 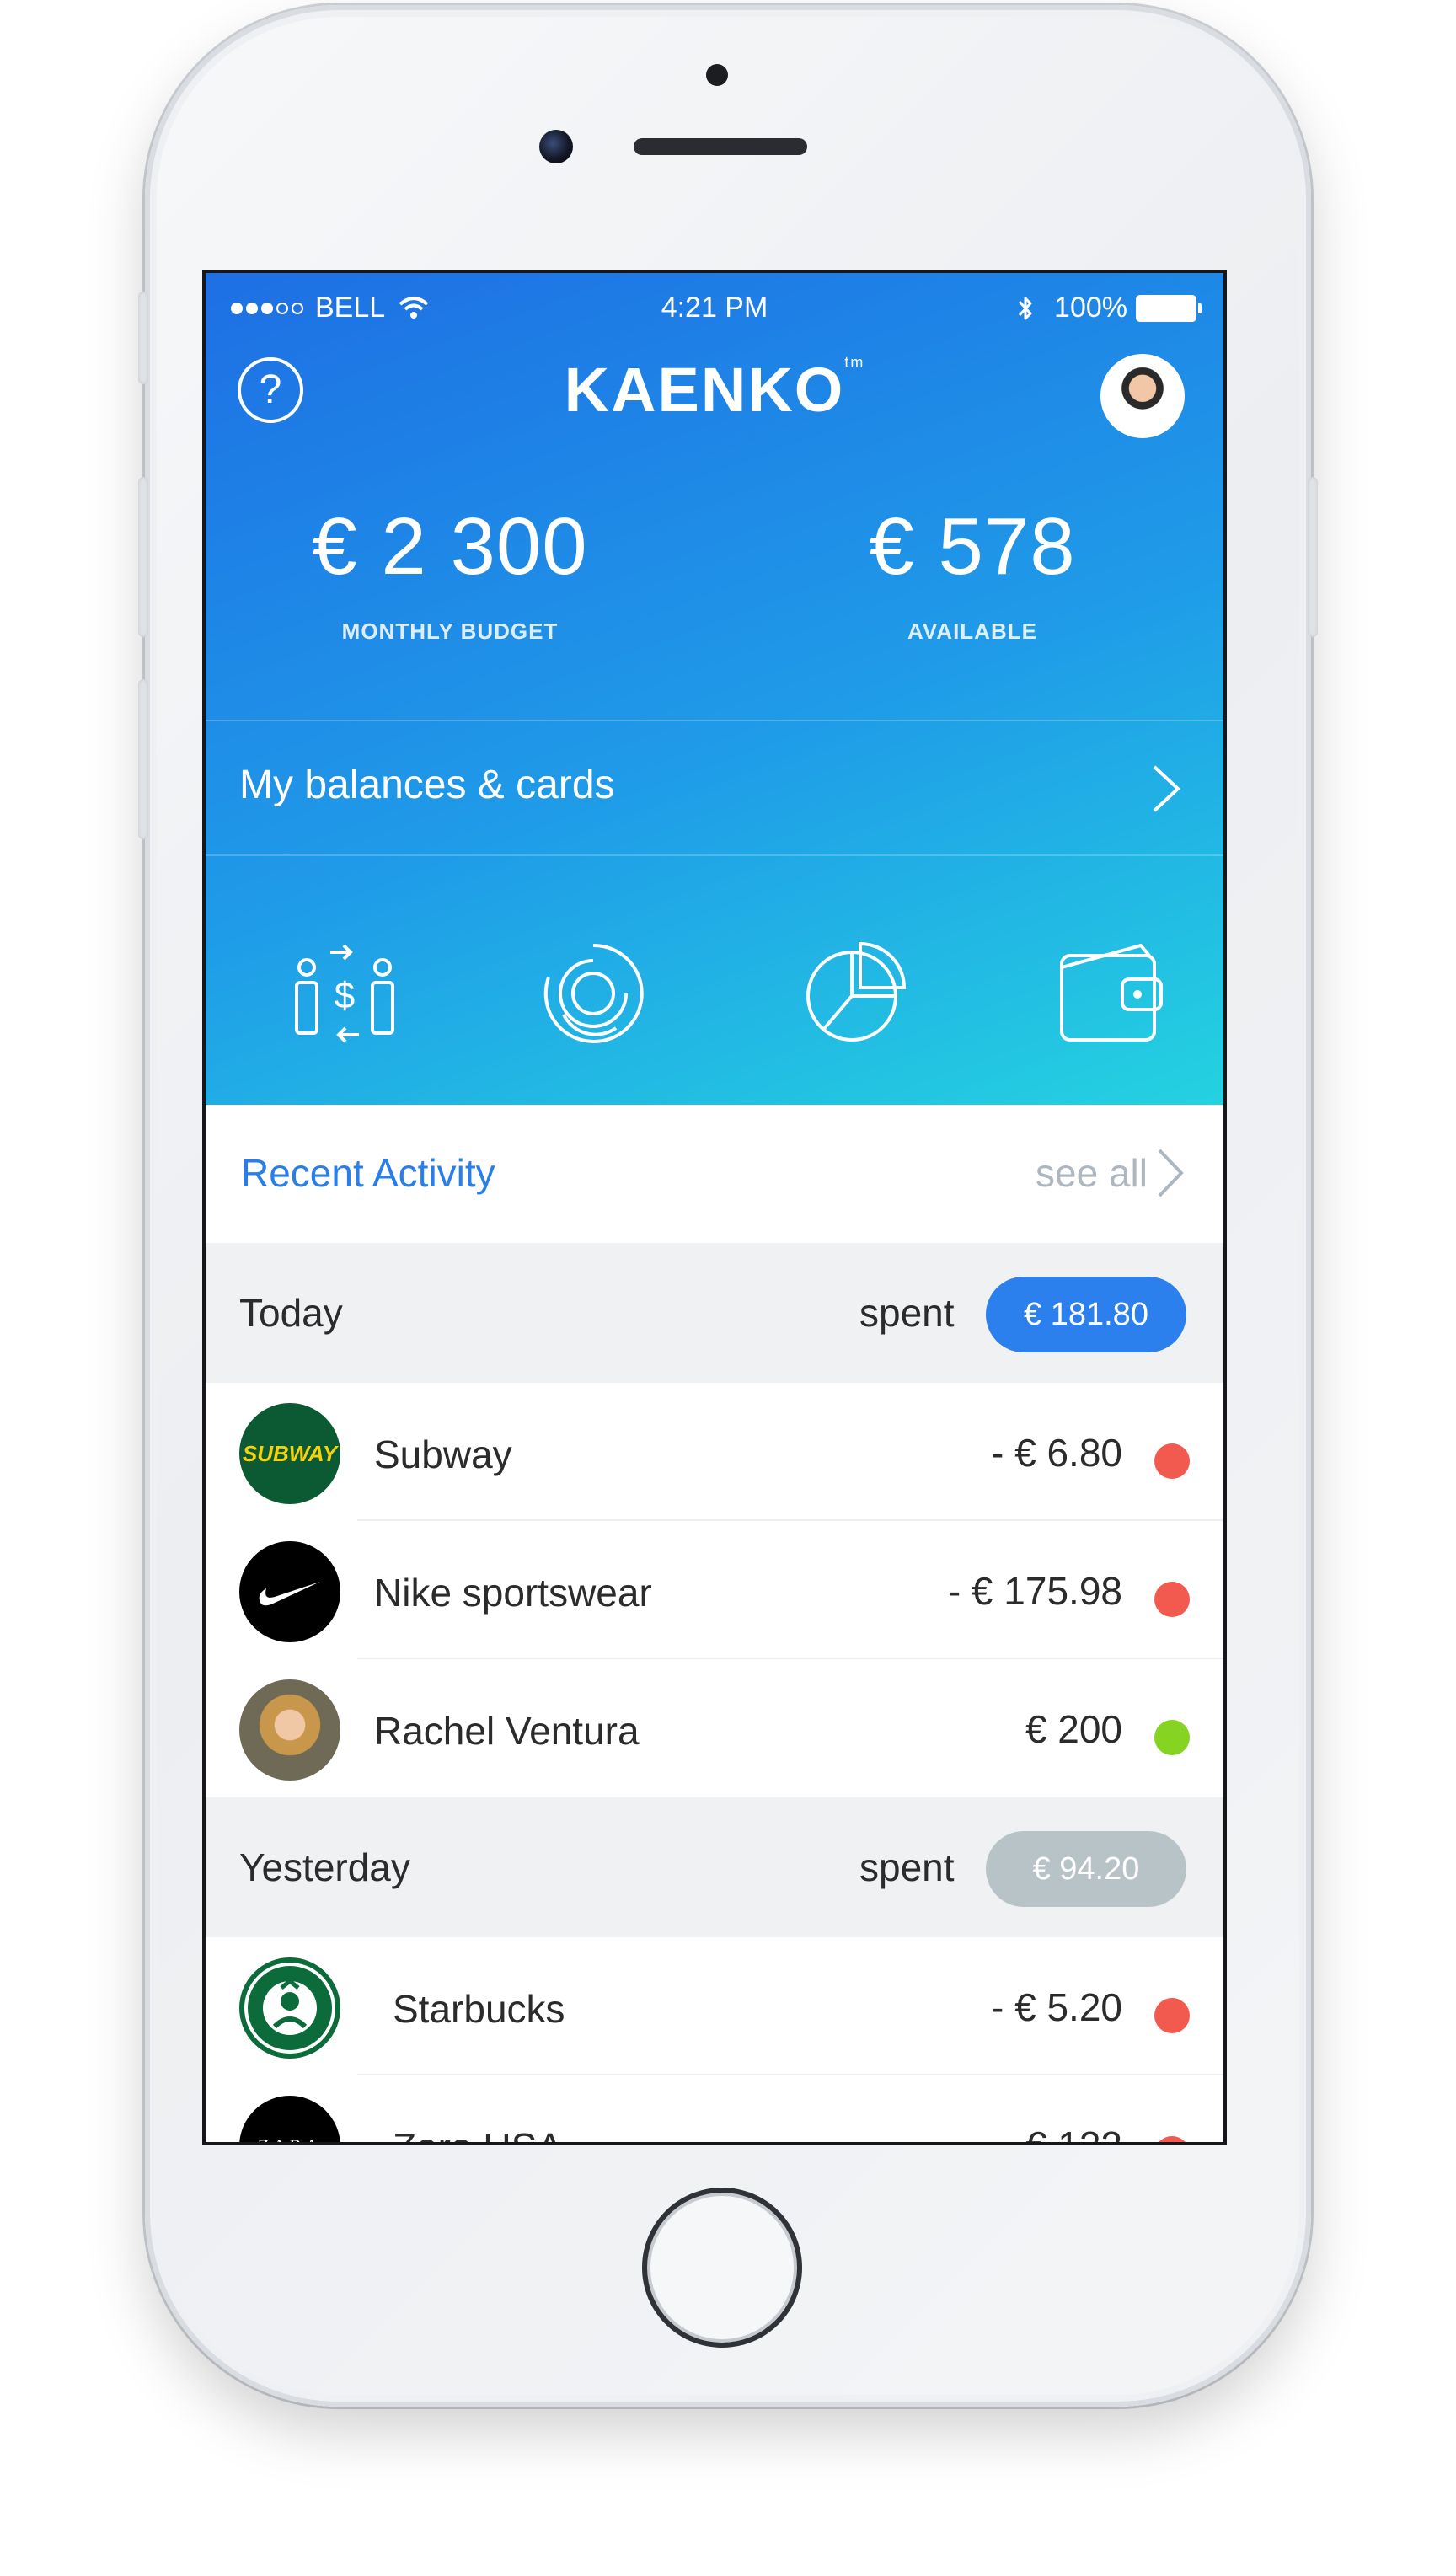 I want to click on user-avatar, so click(x=1142, y=396).